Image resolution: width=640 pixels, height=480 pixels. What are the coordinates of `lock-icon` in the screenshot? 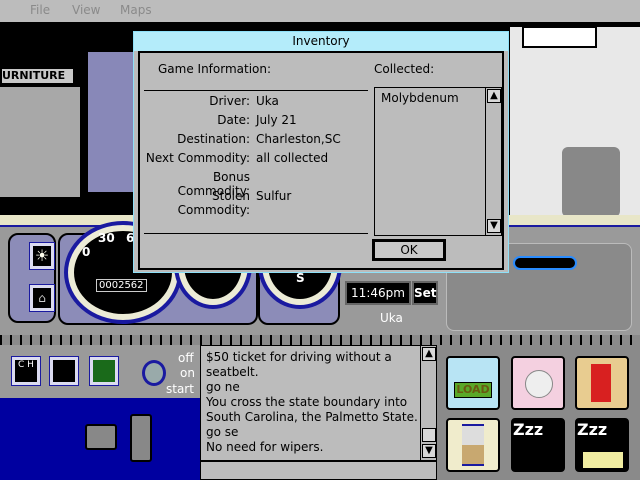 It's located at (104, 371).